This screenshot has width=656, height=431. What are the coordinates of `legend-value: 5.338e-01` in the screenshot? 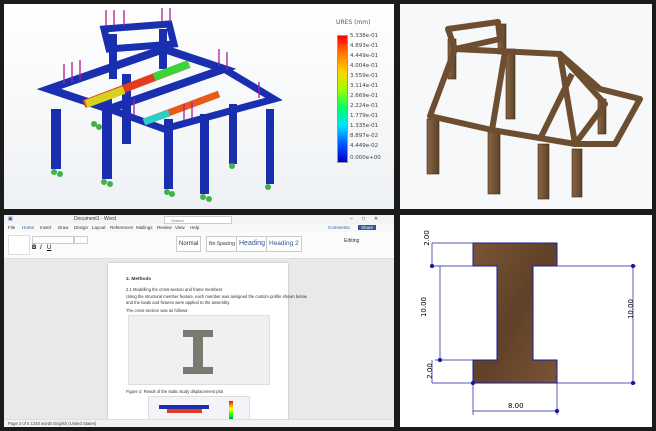 It's located at (364, 36).